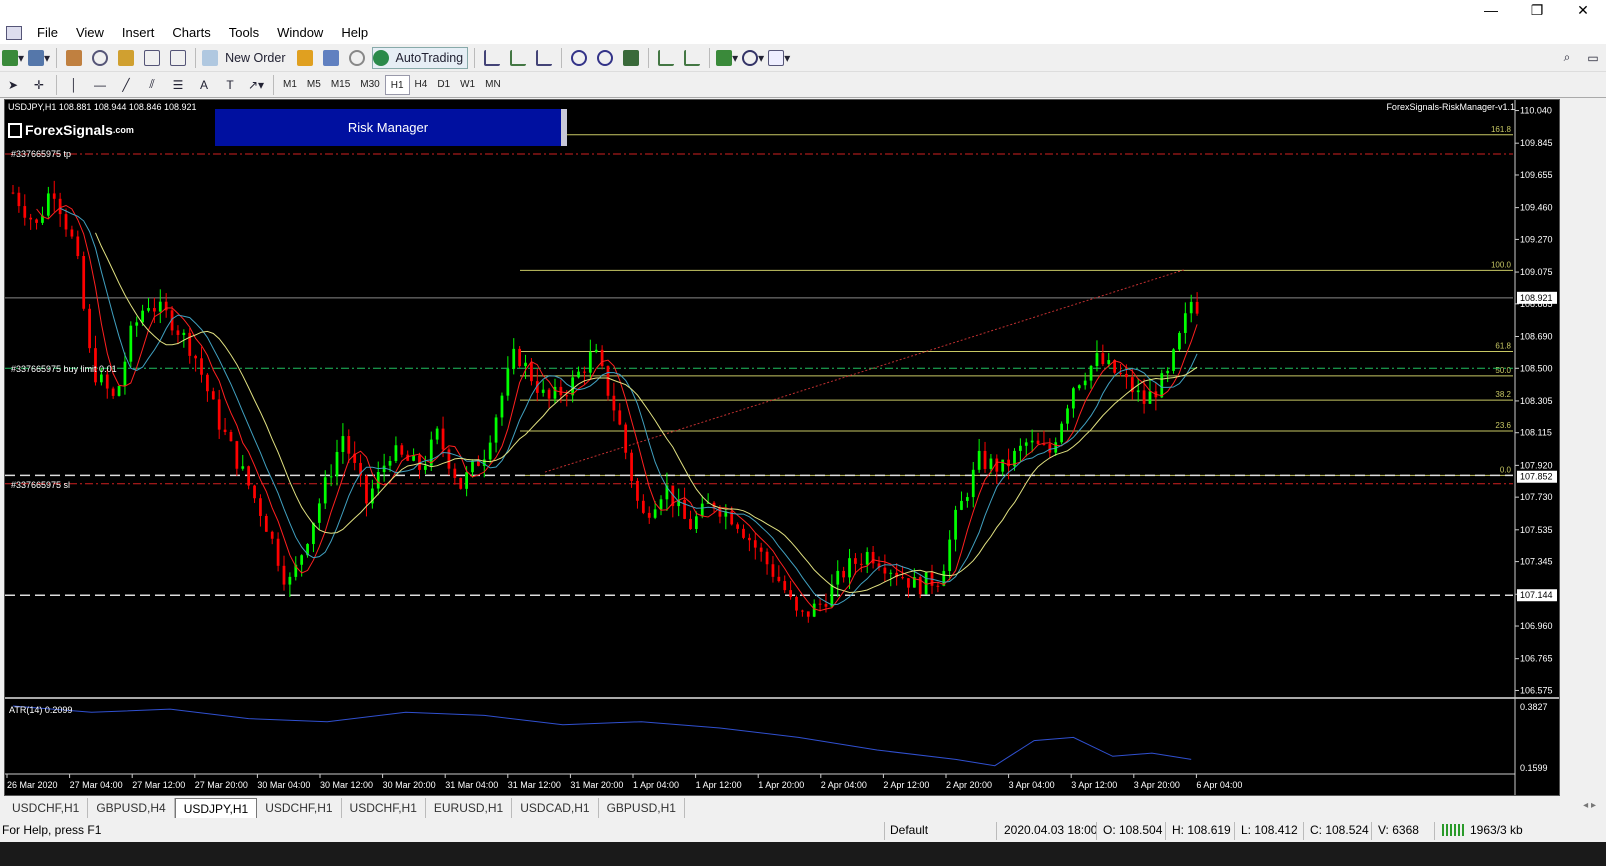  I want to click on auto-scroll-icon, so click(666, 58).